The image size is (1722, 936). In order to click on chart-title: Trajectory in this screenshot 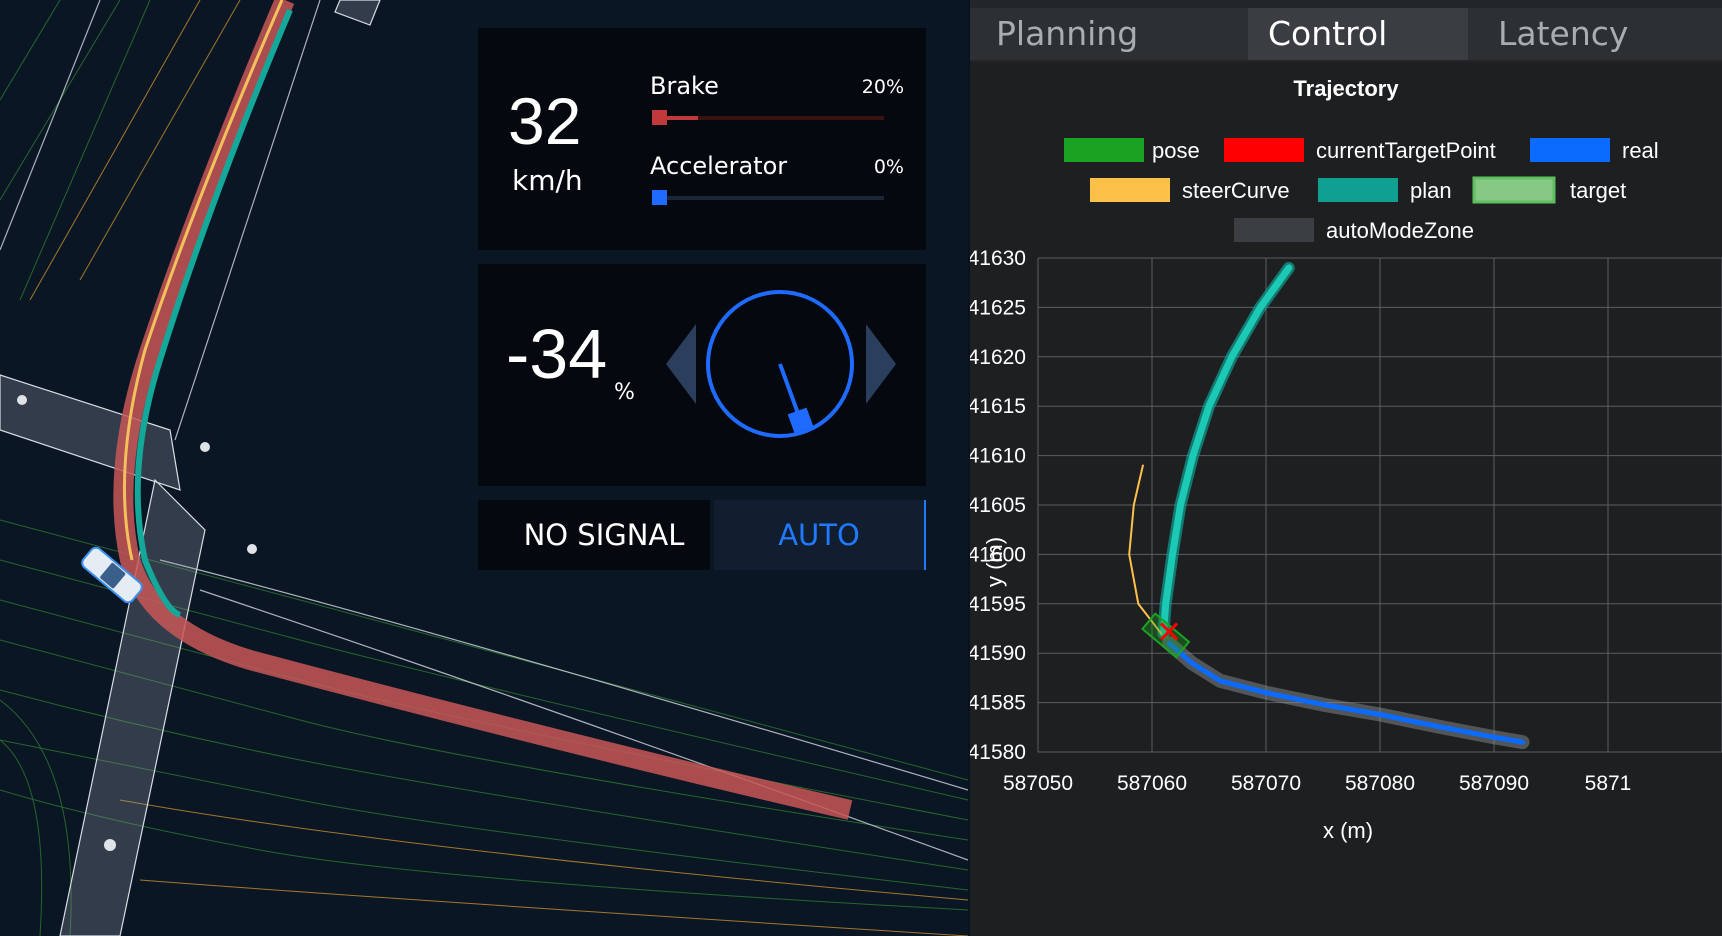, I will do `click(1346, 88)`.